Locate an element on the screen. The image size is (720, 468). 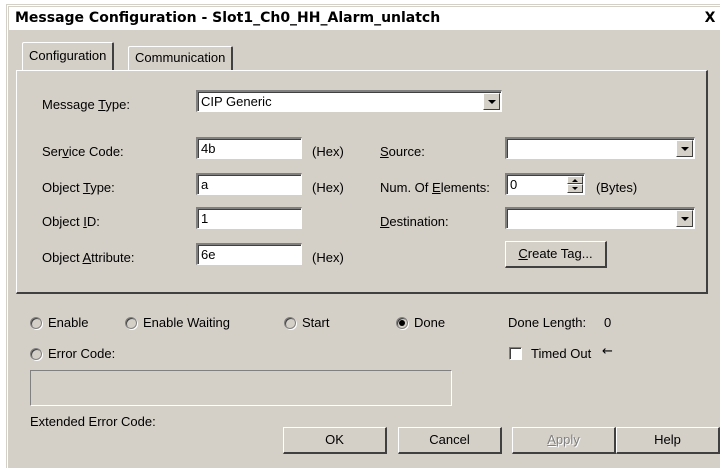
start-radio is located at coordinates (290, 323).